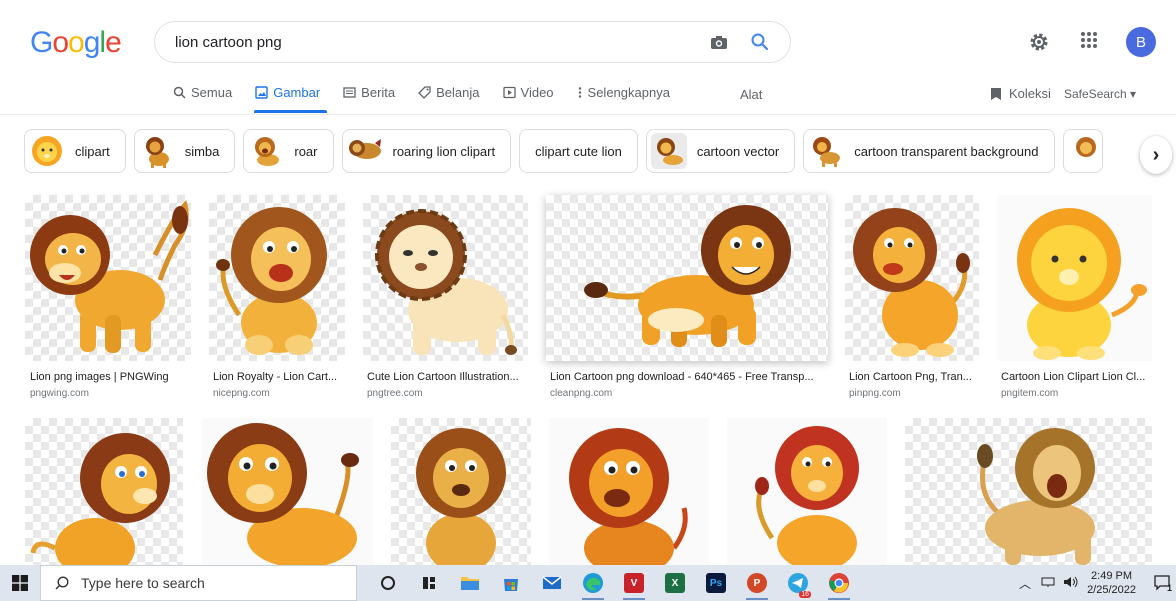  I want to click on photoshop-icon: Ps, so click(716, 583).